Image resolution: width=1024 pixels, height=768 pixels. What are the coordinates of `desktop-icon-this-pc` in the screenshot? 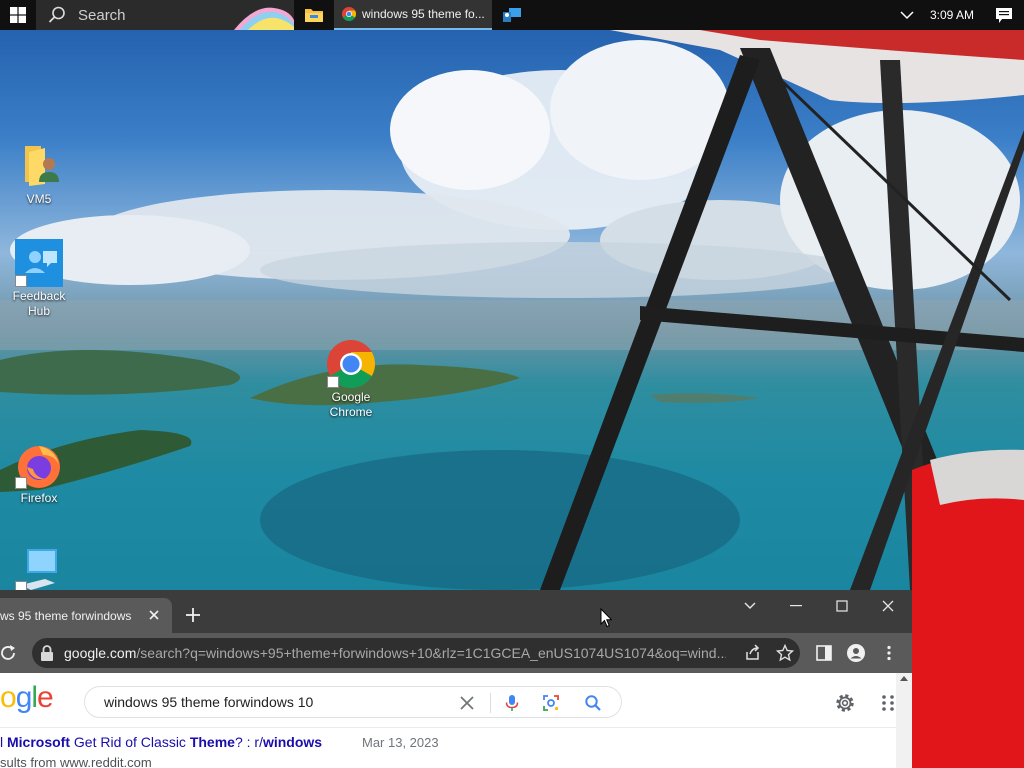 It's located at (39, 570).